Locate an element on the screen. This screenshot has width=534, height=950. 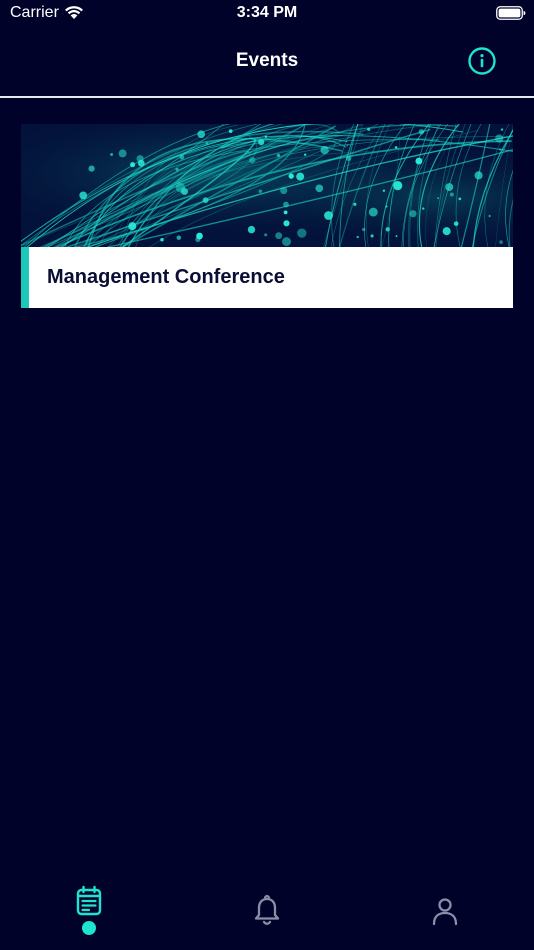
event-card-footer: Management Conference is located at coordinates (267, 277).